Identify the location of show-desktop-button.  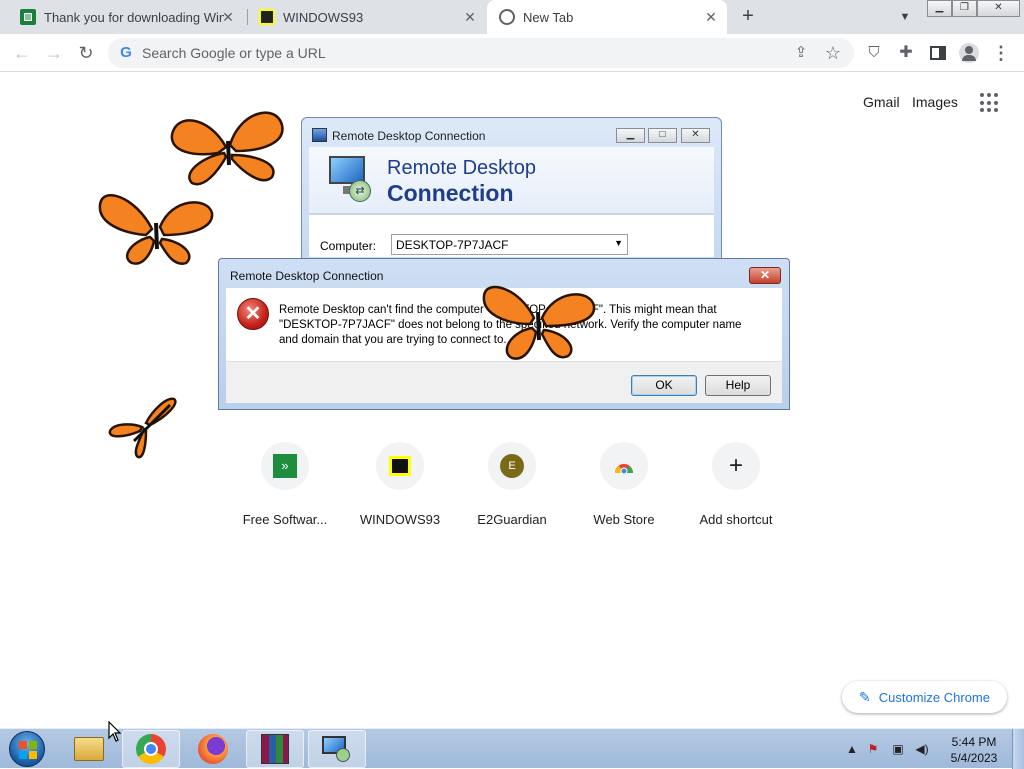
(1018, 749).